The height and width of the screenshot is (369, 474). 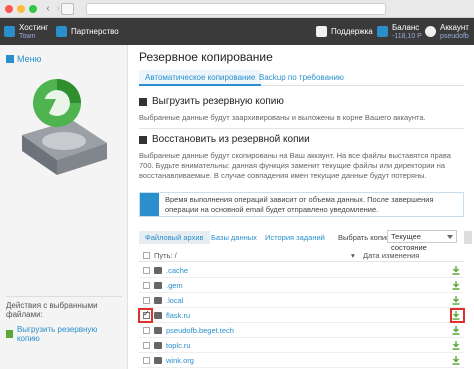 What do you see at coordinates (218, 101) in the screenshot?
I see `export-title: Выгрузить резервную копию` at bounding box center [218, 101].